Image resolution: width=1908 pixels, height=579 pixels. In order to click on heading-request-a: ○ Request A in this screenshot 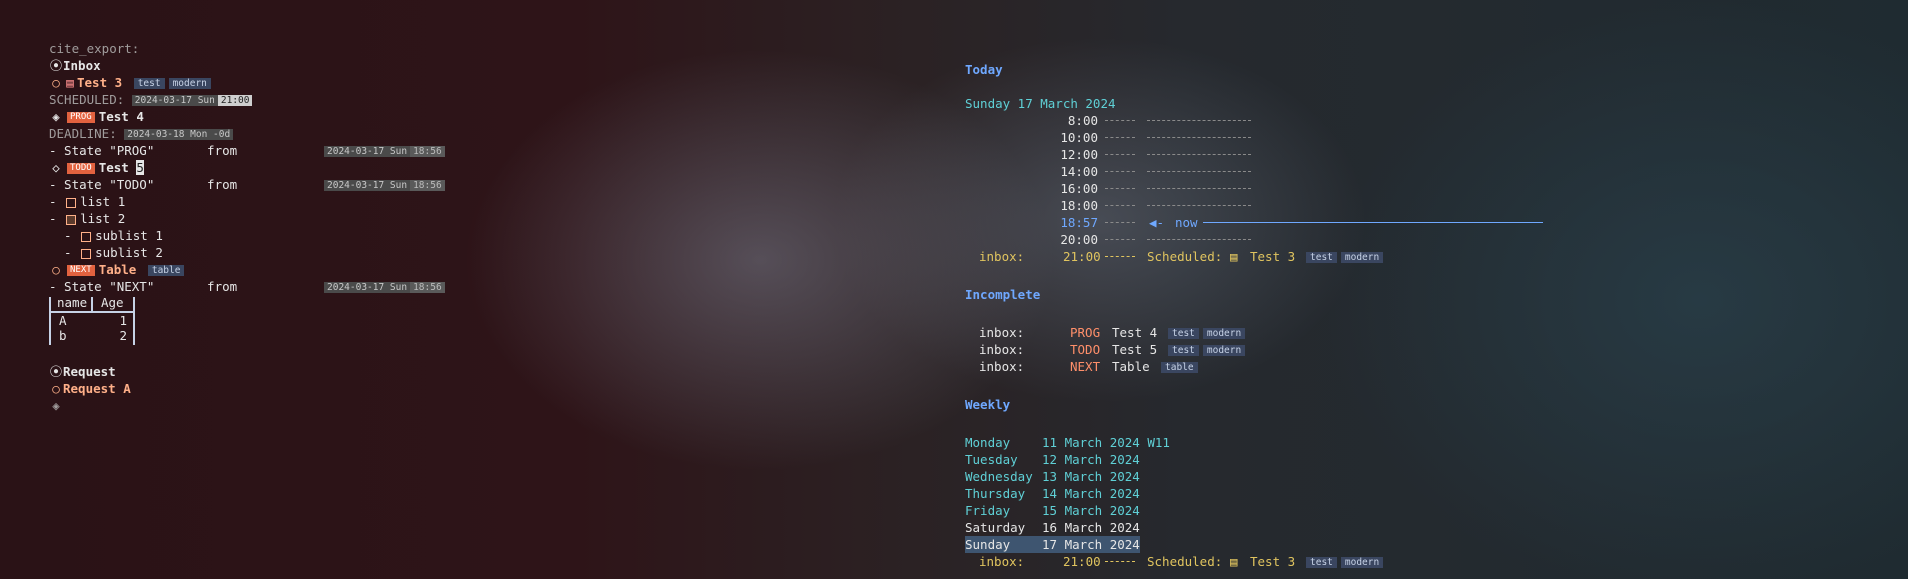, I will do `click(150, 388)`.